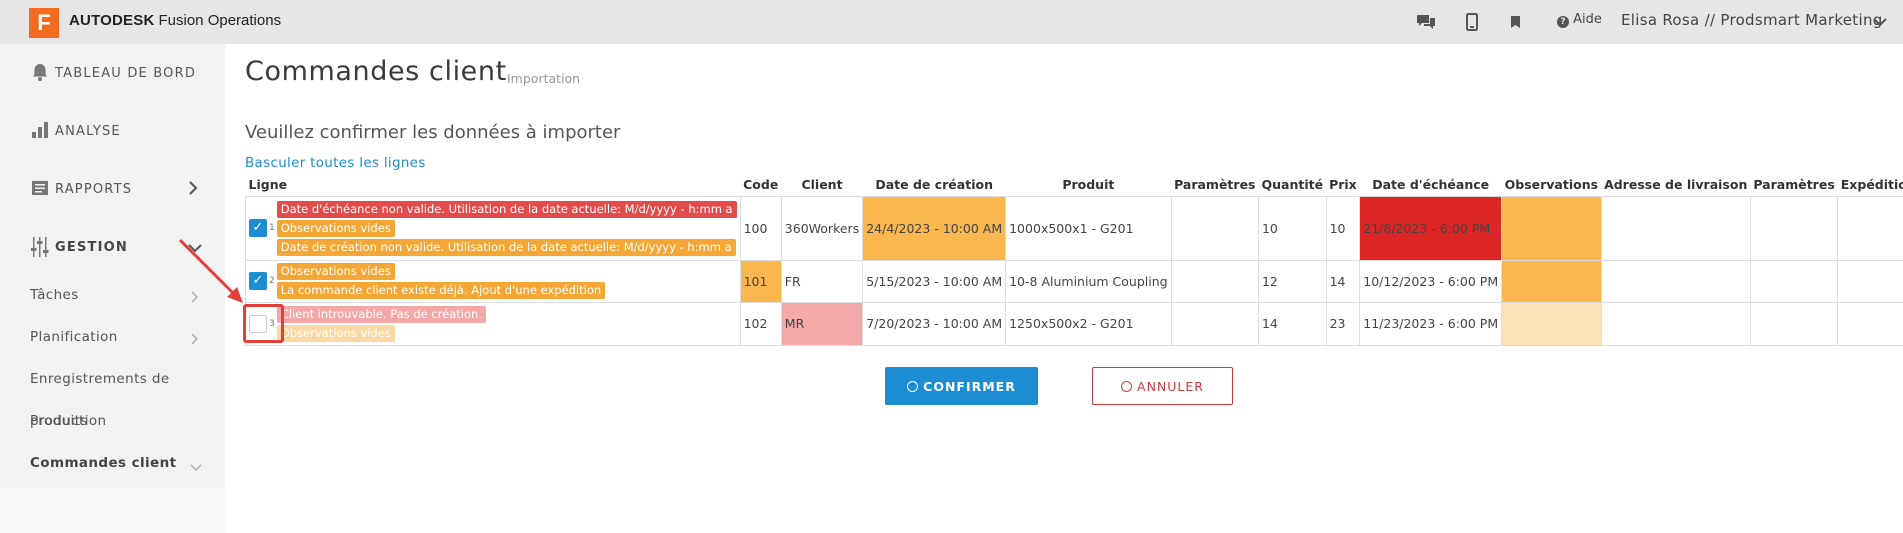 This screenshot has height=533, width=1903. I want to click on sidebar-subitem-tasks: Tâches, so click(54, 295).